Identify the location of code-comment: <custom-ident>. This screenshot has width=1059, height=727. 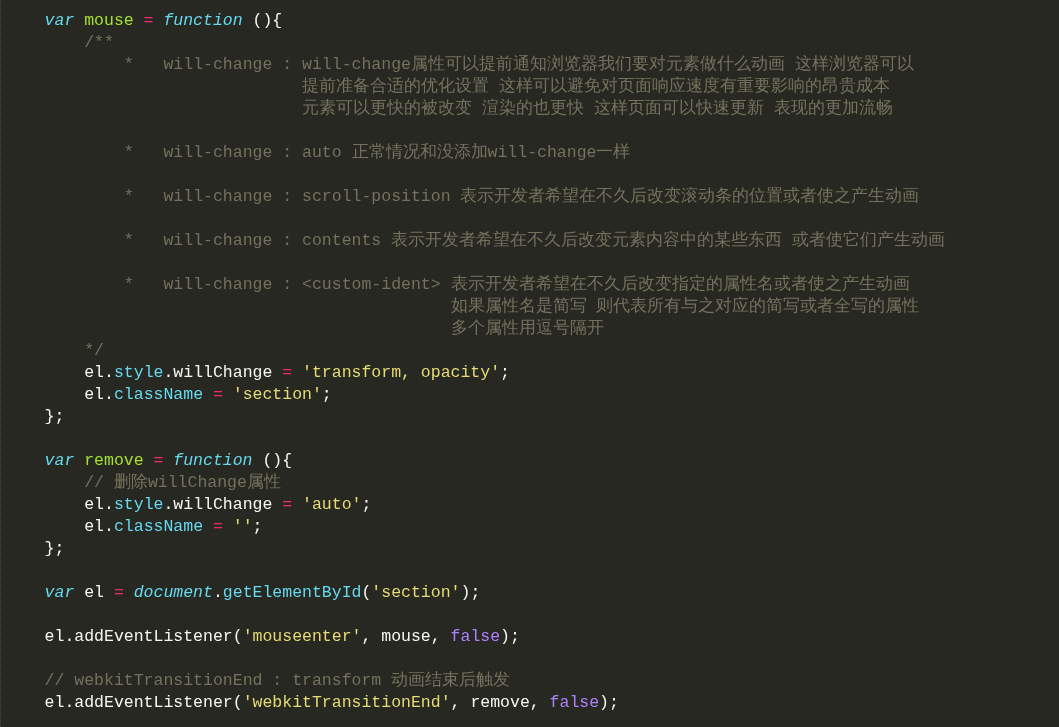
(371, 285).